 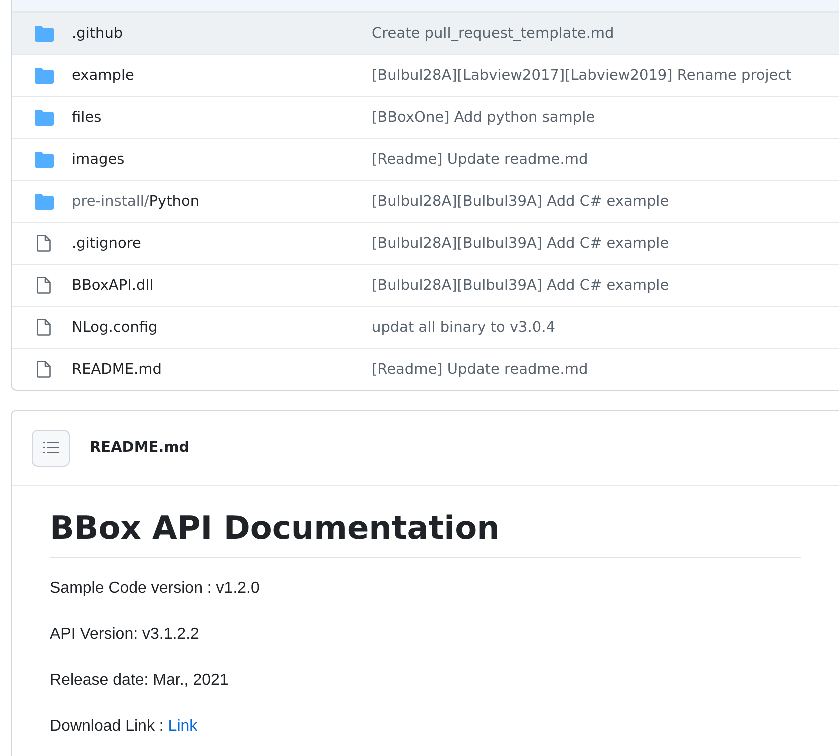 I want to click on file-name-link: example, so click(x=222, y=76).